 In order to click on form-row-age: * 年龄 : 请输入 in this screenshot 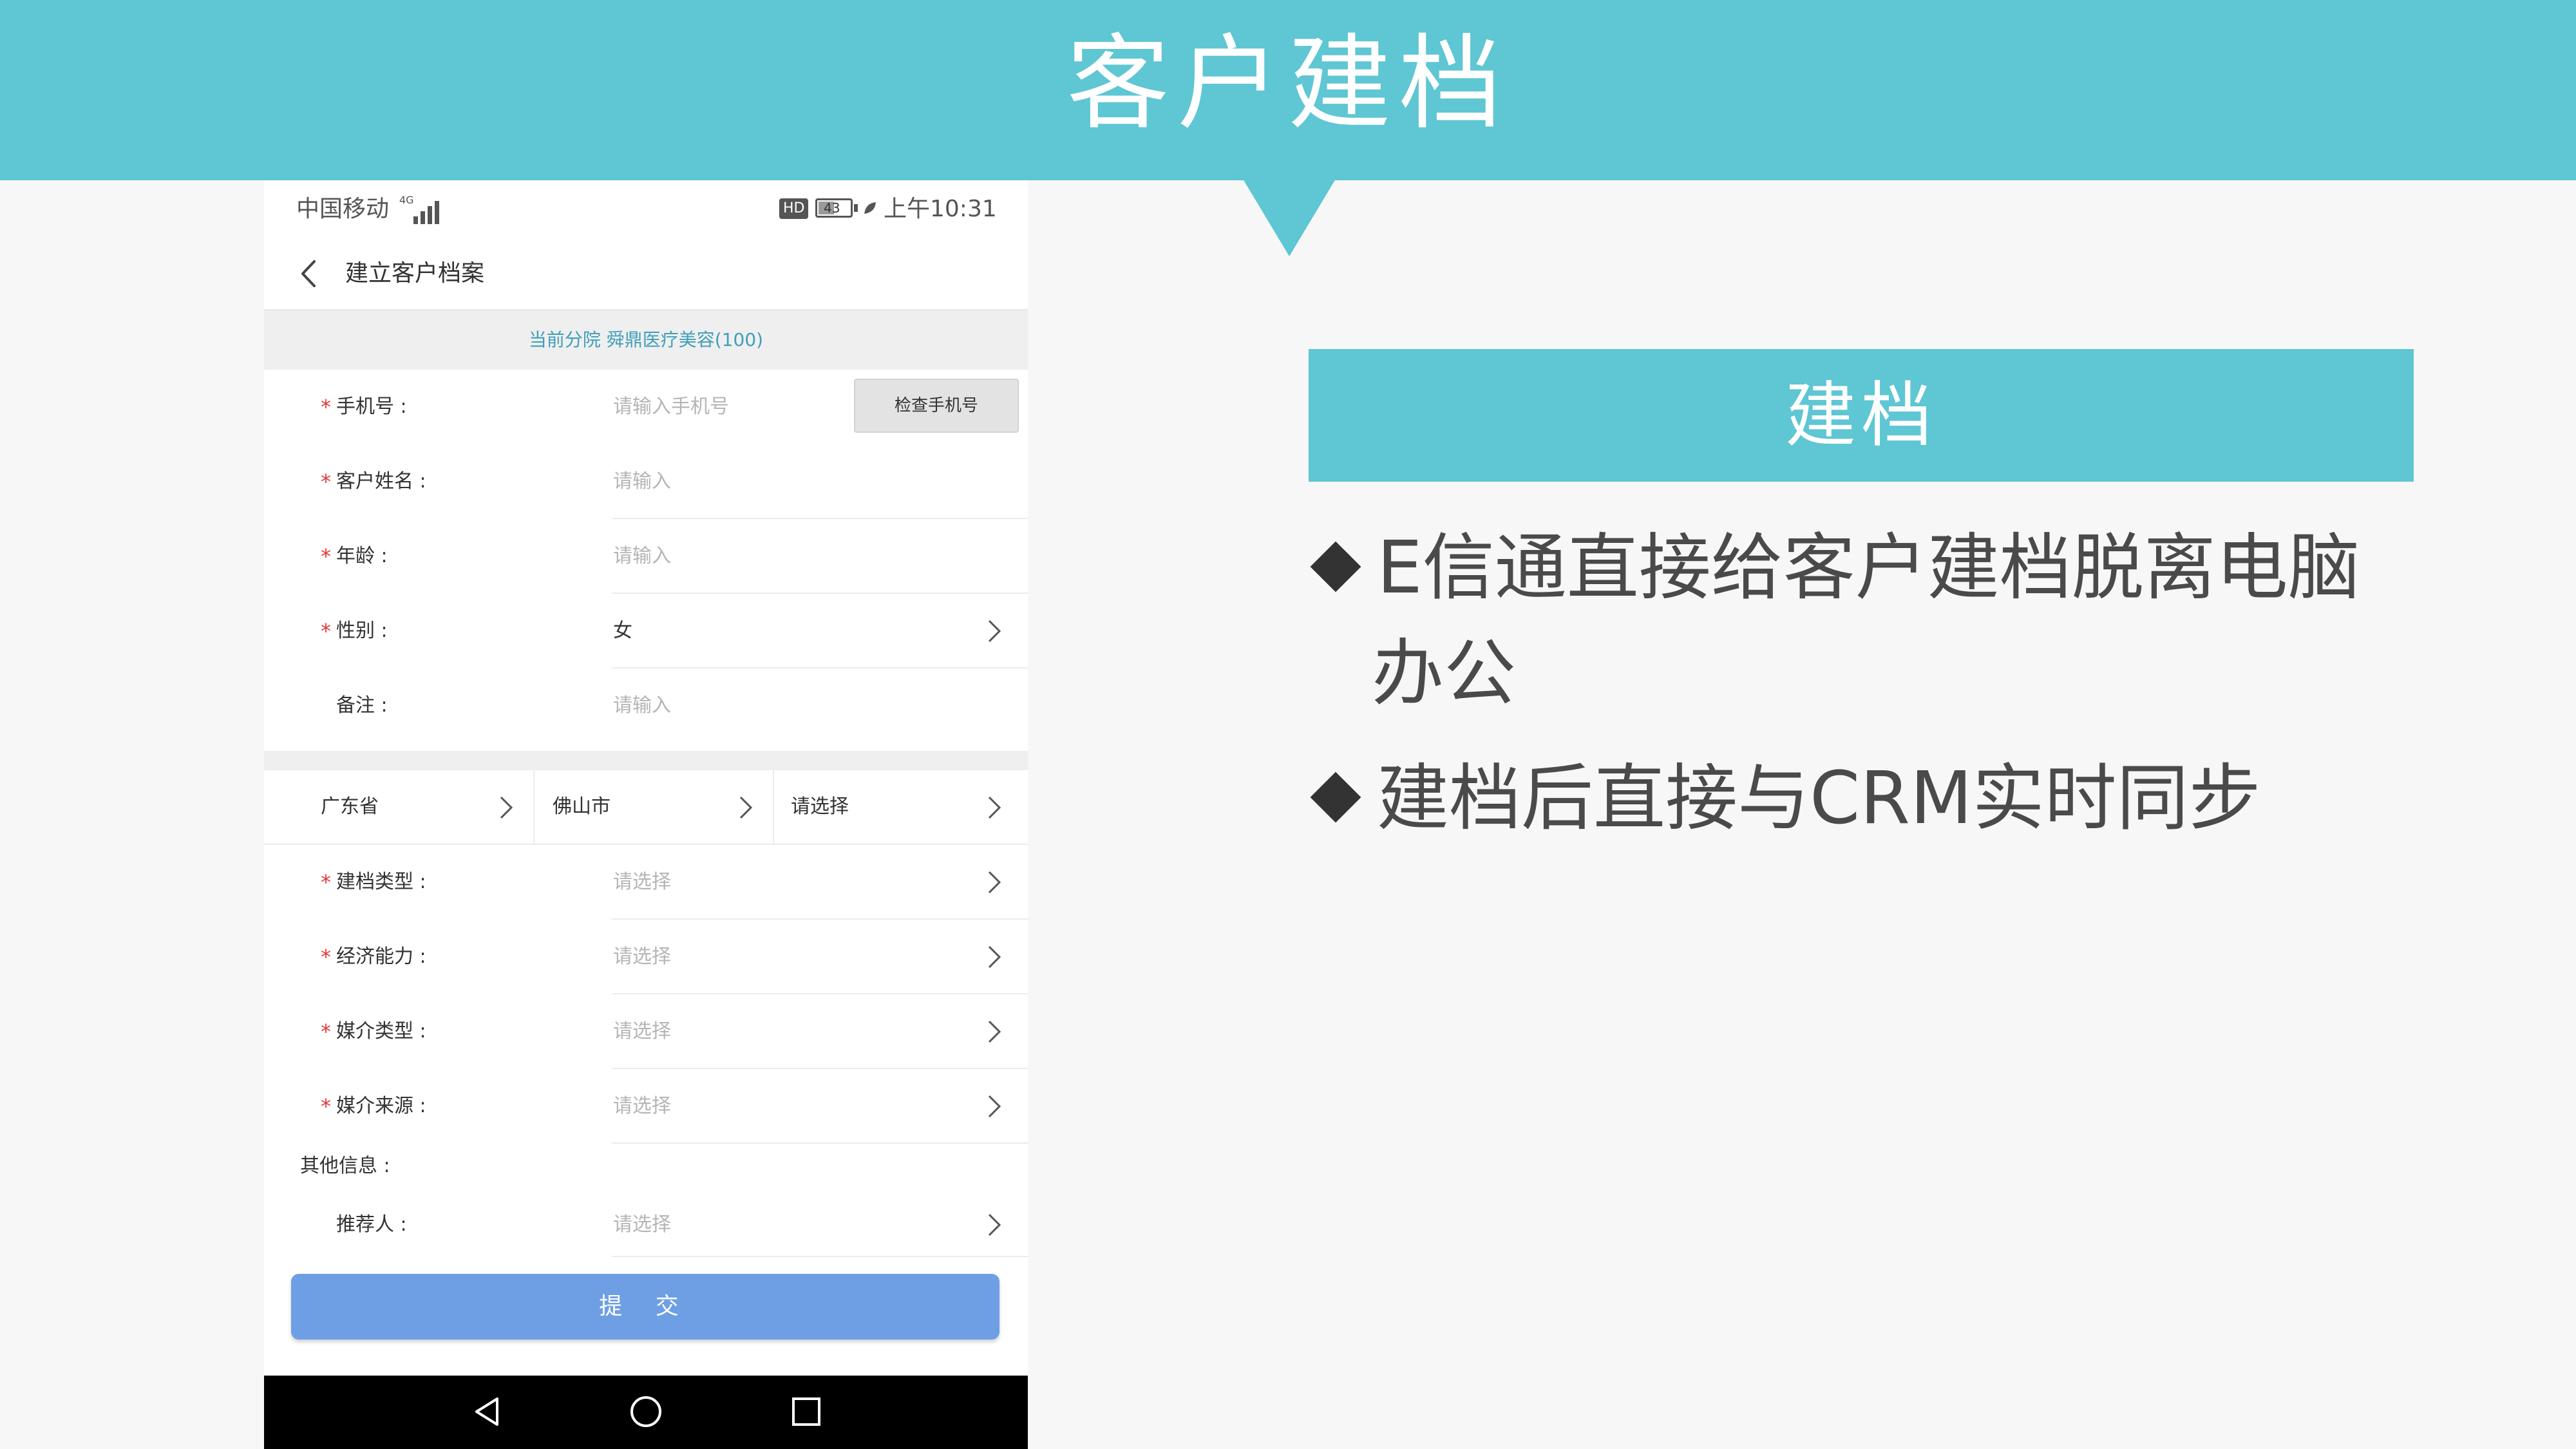, I will do `click(646, 556)`.